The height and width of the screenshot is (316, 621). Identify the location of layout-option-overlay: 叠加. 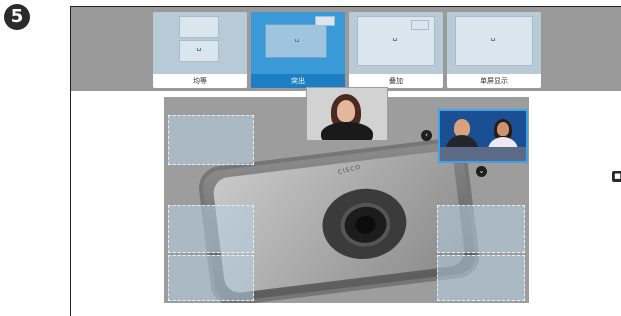
(396, 50).